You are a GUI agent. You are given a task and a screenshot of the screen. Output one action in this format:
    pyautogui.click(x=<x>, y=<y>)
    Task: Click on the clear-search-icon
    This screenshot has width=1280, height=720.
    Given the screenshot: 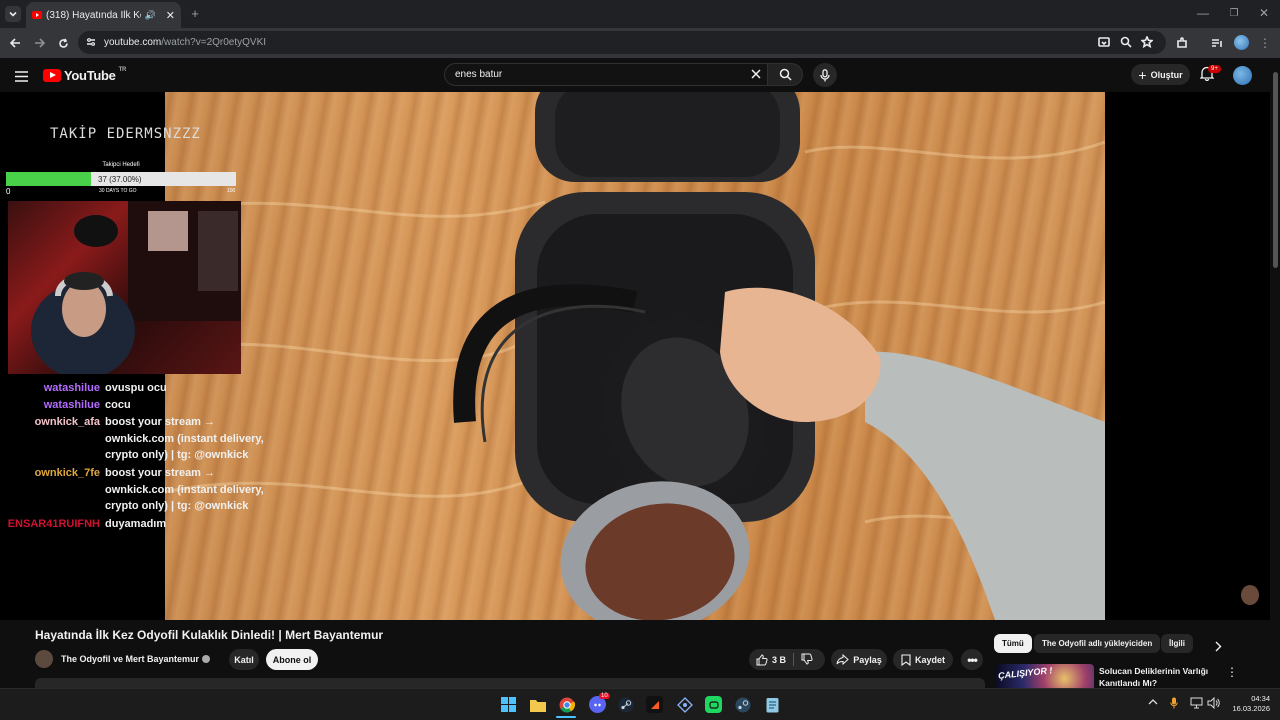 What is the action you would take?
    pyautogui.click(x=756, y=75)
    